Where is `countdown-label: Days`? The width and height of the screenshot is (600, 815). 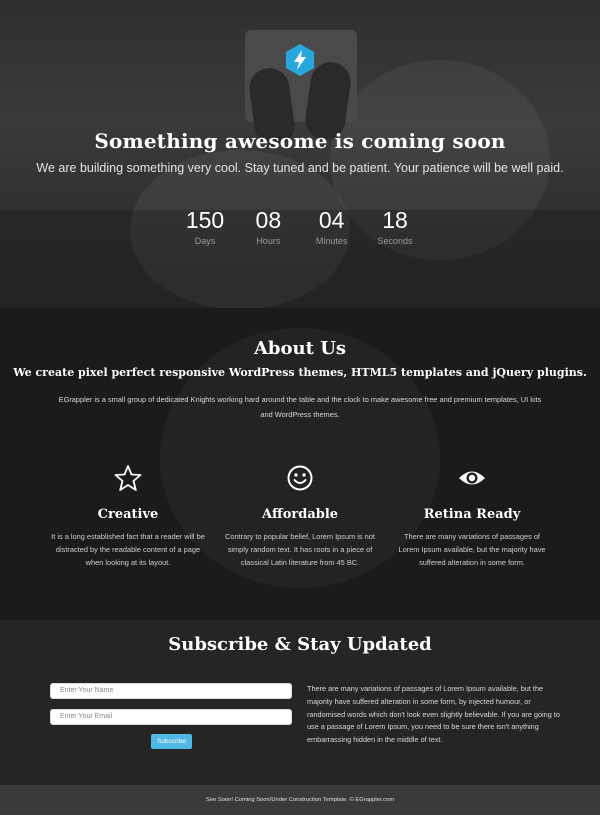
countdown-label: Days is located at coordinates (205, 241).